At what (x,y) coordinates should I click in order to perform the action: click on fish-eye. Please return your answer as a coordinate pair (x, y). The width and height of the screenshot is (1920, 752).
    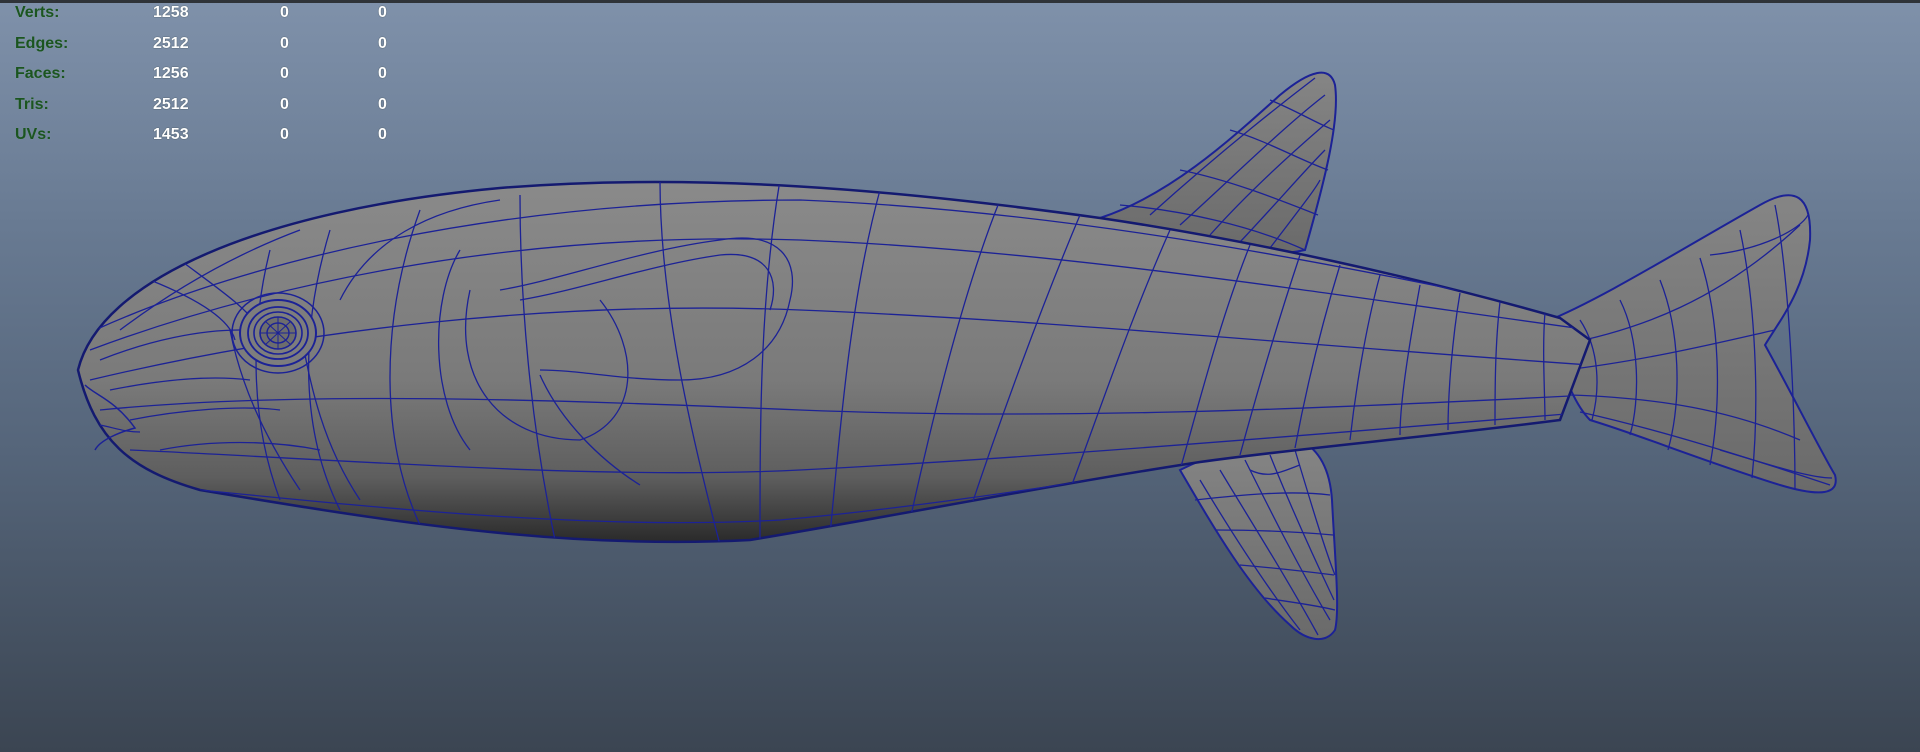
    Looking at the image, I should click on (278, 333).